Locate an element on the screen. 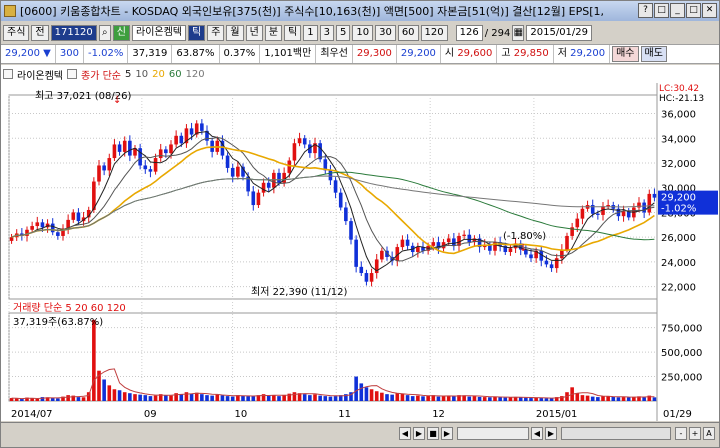  open-price: 시 29,600 is located at coordinates (469, 54).